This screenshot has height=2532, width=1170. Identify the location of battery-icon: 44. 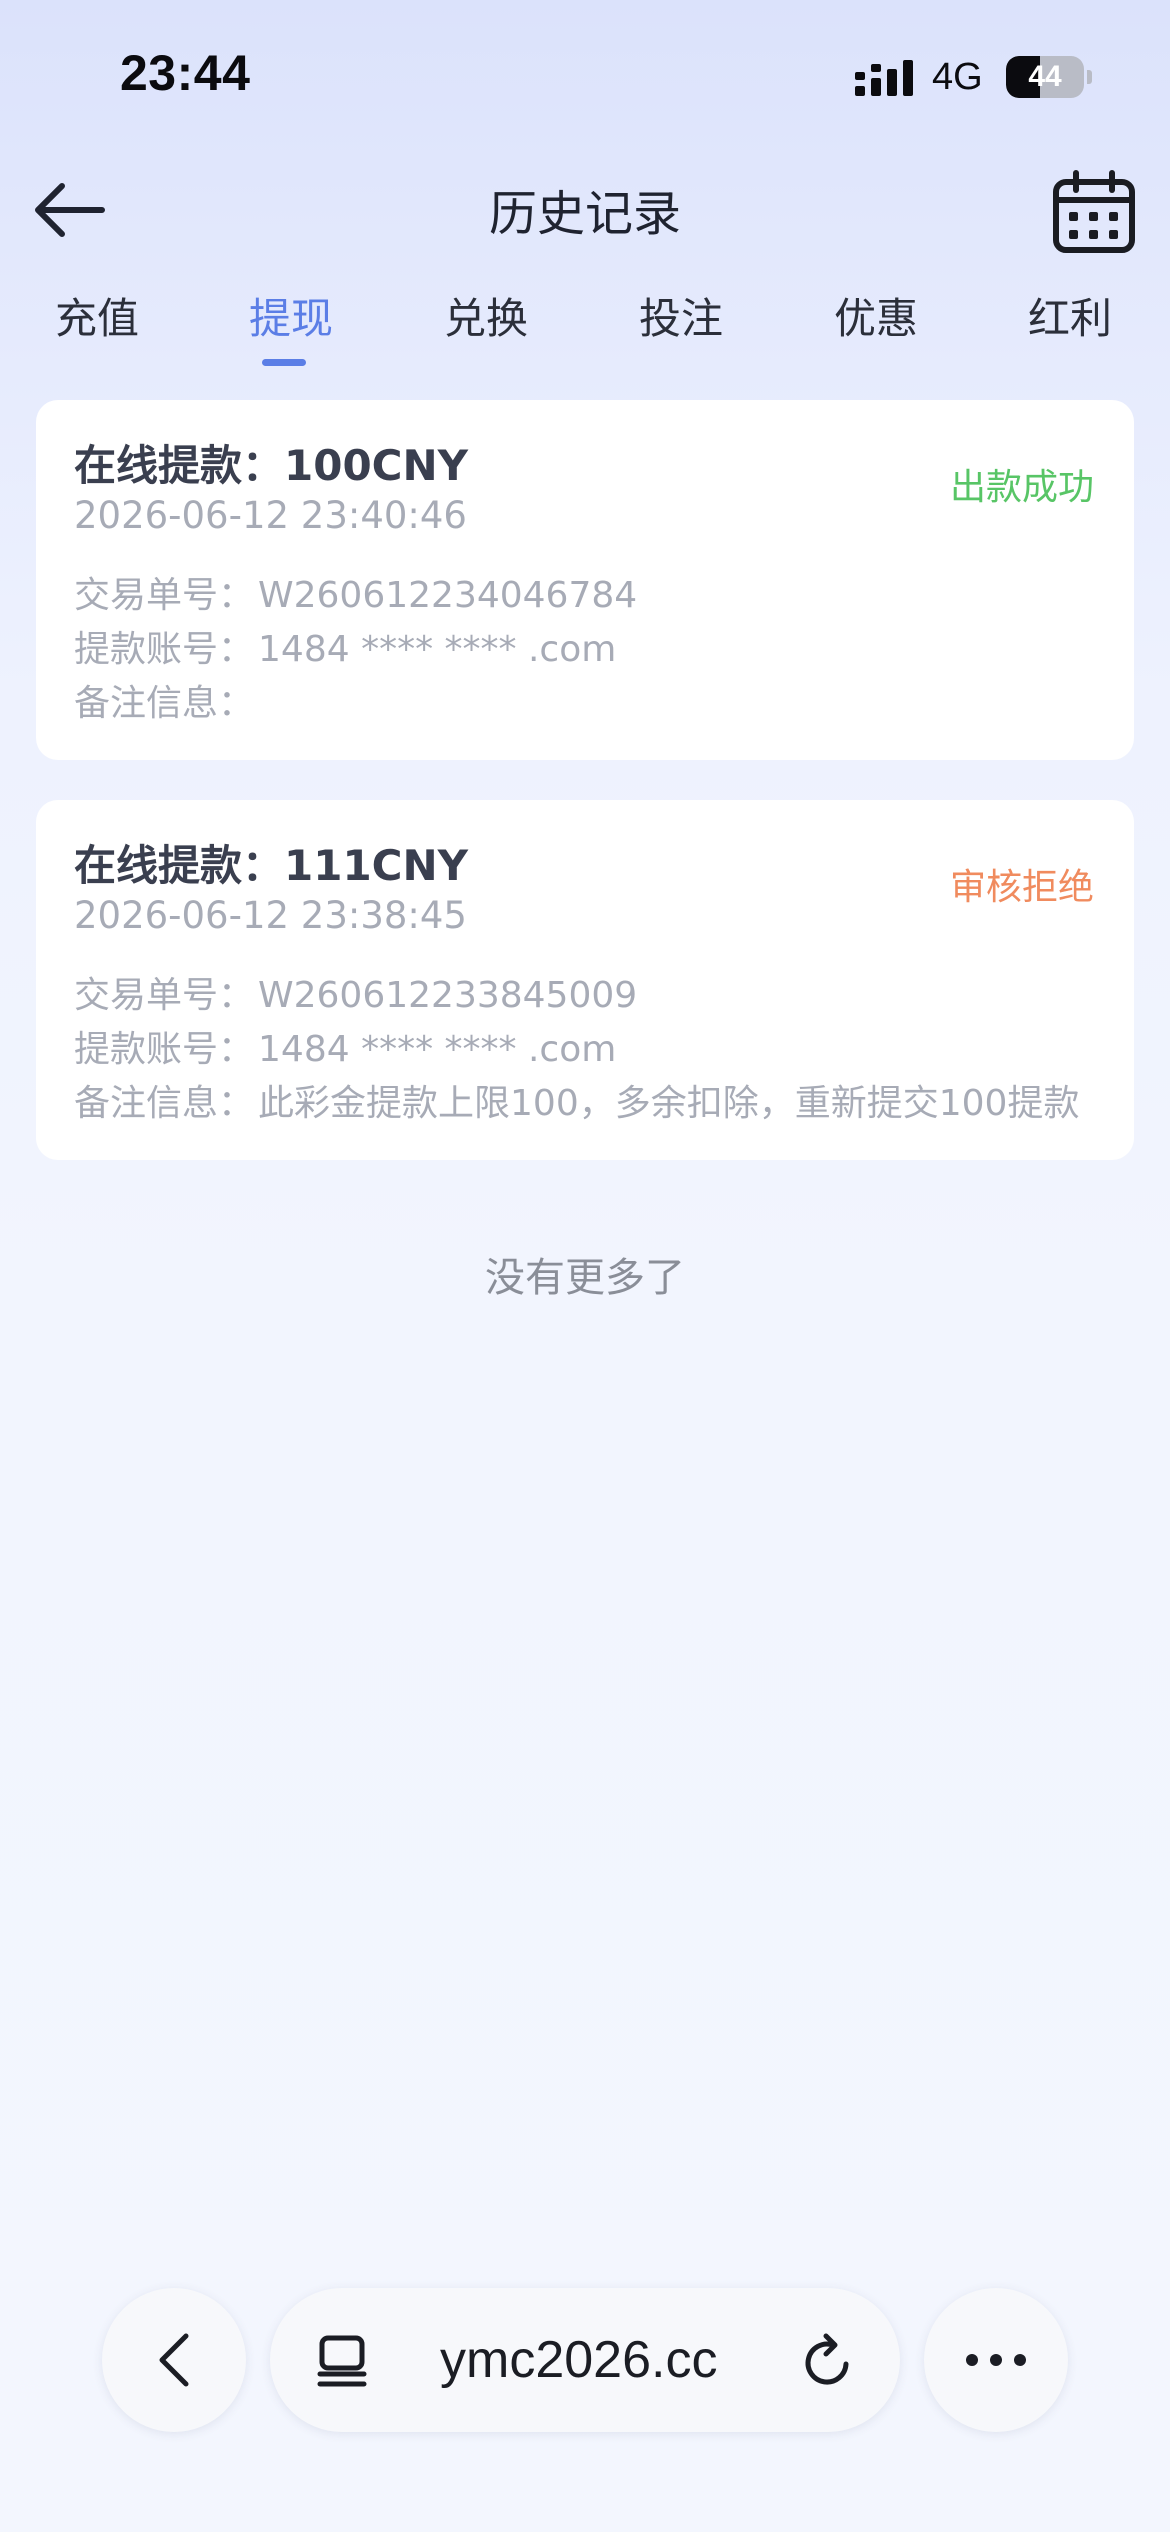
(1049, 78).